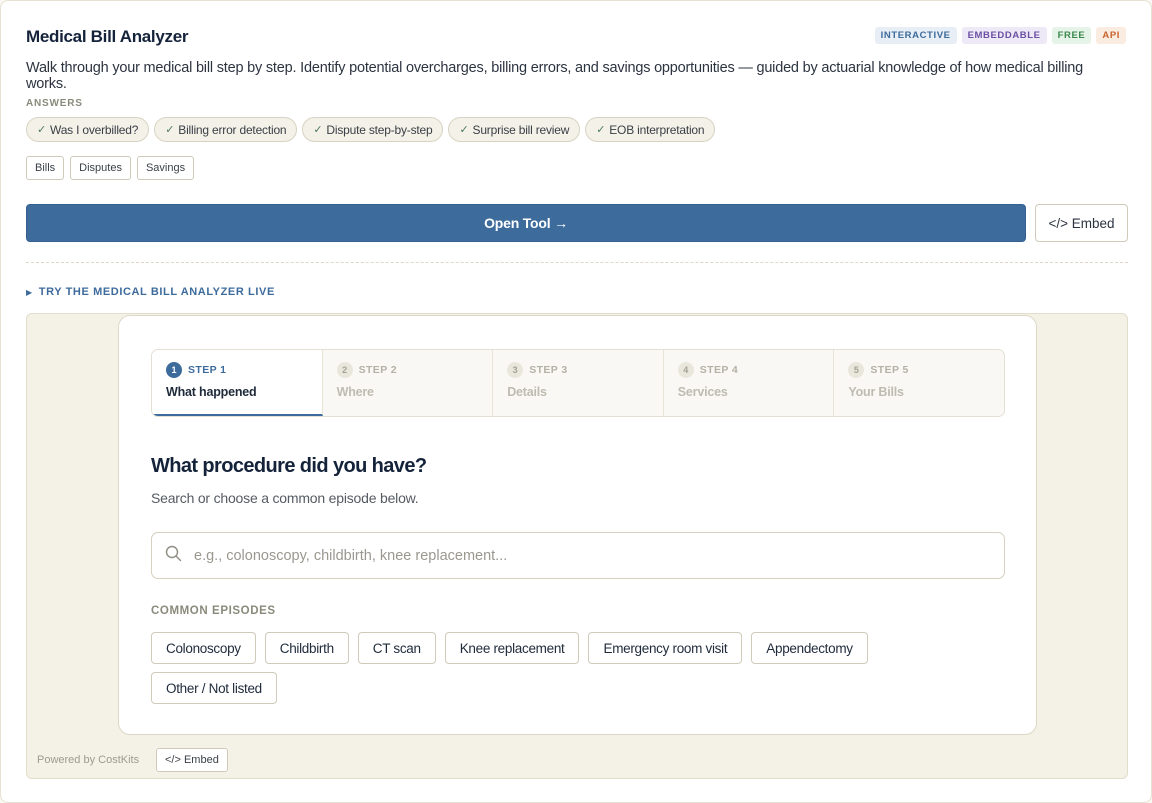 The width and height of the screenshot is (1152, 803). Describe the element at coordinates (1071, 35) in the screenshot. I see `badge-free: FREE` at that location.